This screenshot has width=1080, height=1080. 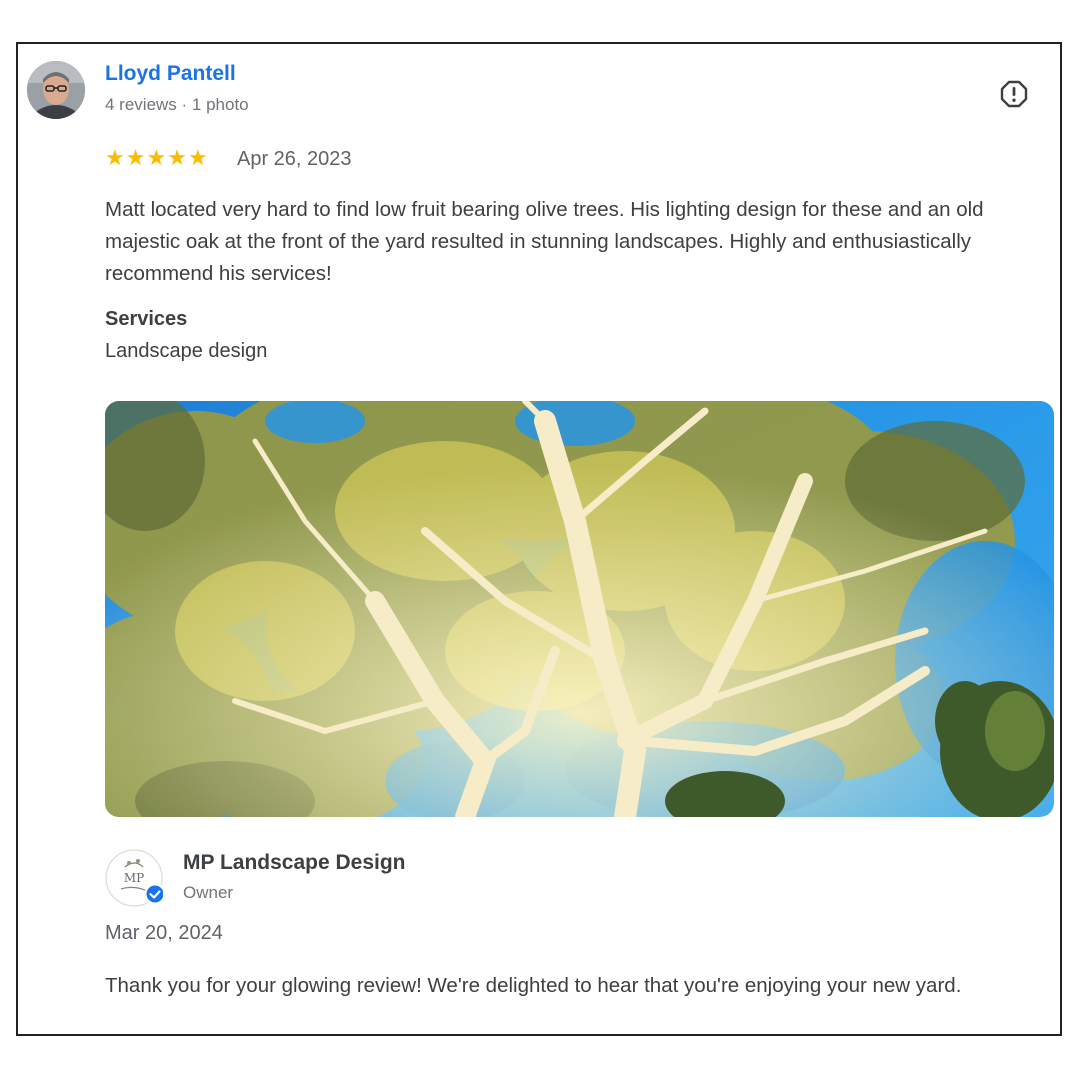 I want to click on services-heading: Services, so click(x=146, y=319).